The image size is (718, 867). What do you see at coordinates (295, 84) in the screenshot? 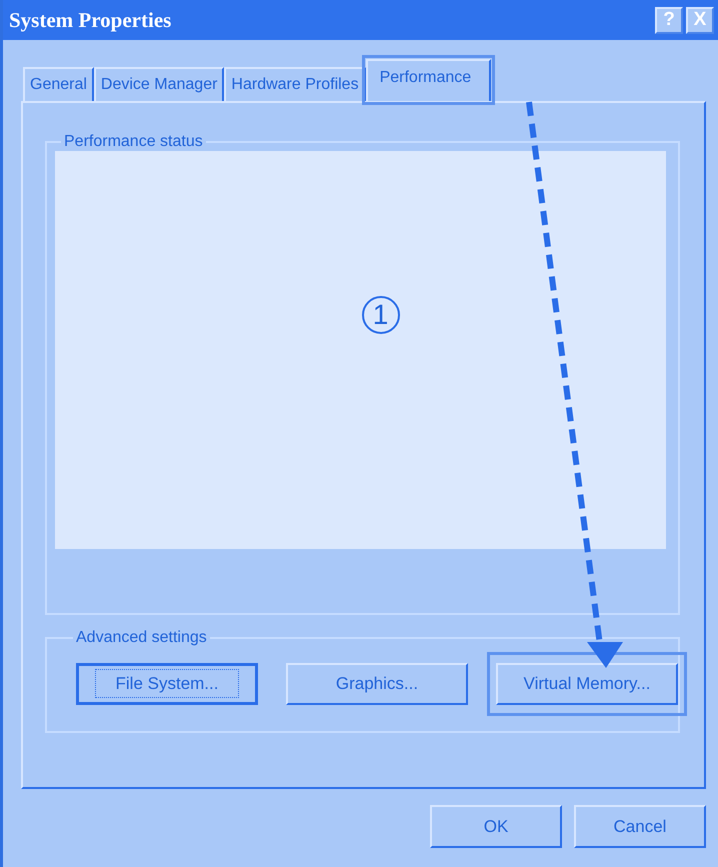
I see `tab: Hardware Profiles` at bounding box center [295, 84].